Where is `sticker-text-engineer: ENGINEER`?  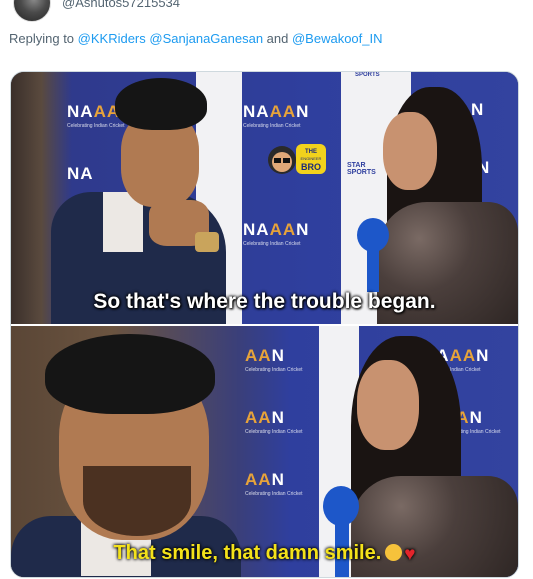
sticker-text-engineer: ENGINEER is located at coordinates (311, 158).